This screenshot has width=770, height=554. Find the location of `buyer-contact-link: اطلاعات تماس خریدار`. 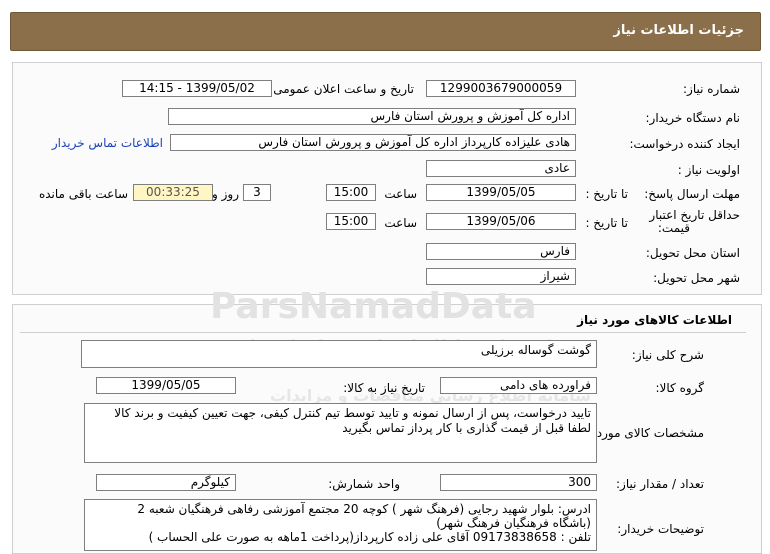

buyer-contact-link: اطلاعات تماس خریدار is located at coordinates (107, 143).